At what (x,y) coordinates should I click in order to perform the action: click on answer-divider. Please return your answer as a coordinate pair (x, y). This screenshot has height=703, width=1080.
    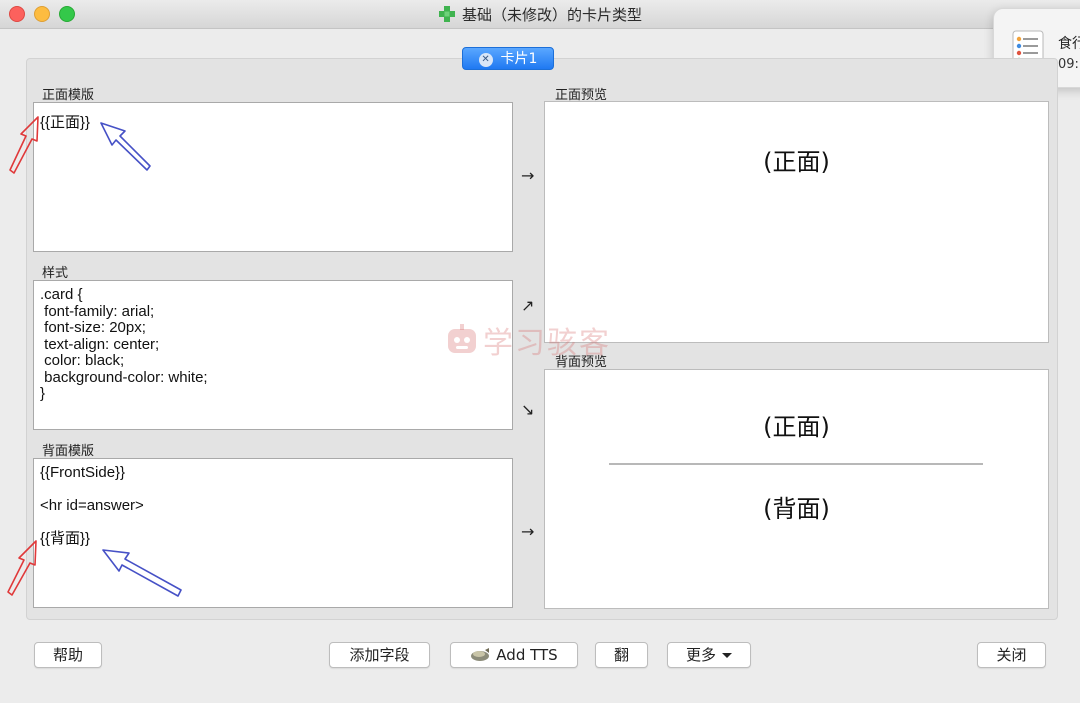
    Looking at the image, I should click on (796, 464).